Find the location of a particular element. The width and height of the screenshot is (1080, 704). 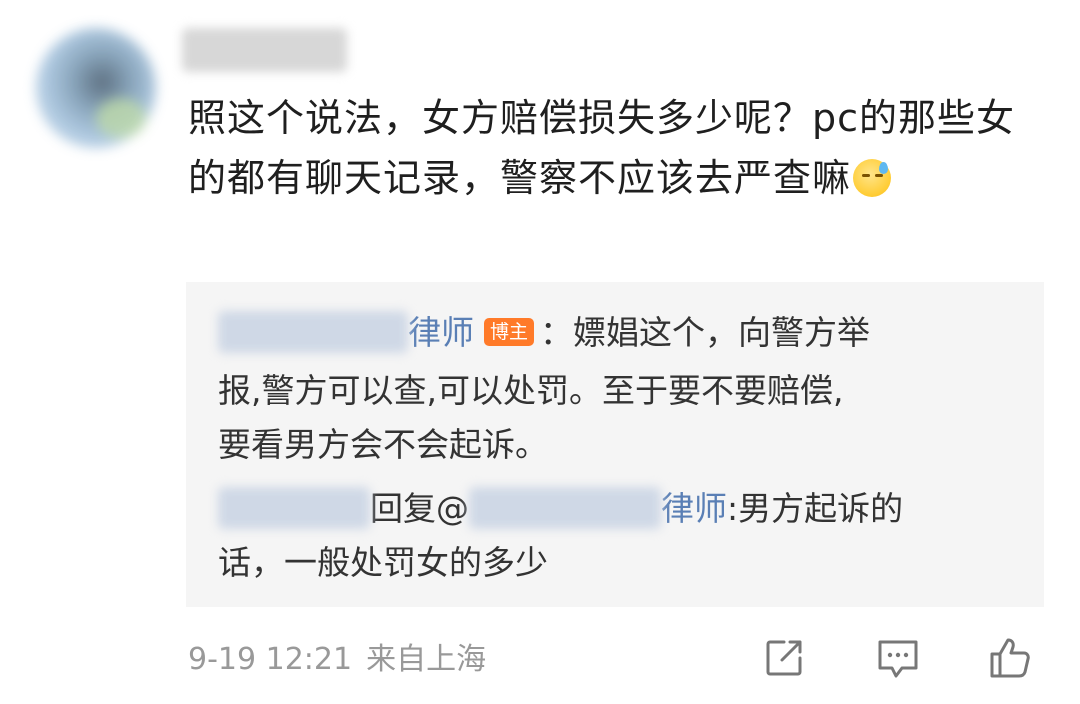

sweat-emoji-icon is located at coordinates (872, 178).